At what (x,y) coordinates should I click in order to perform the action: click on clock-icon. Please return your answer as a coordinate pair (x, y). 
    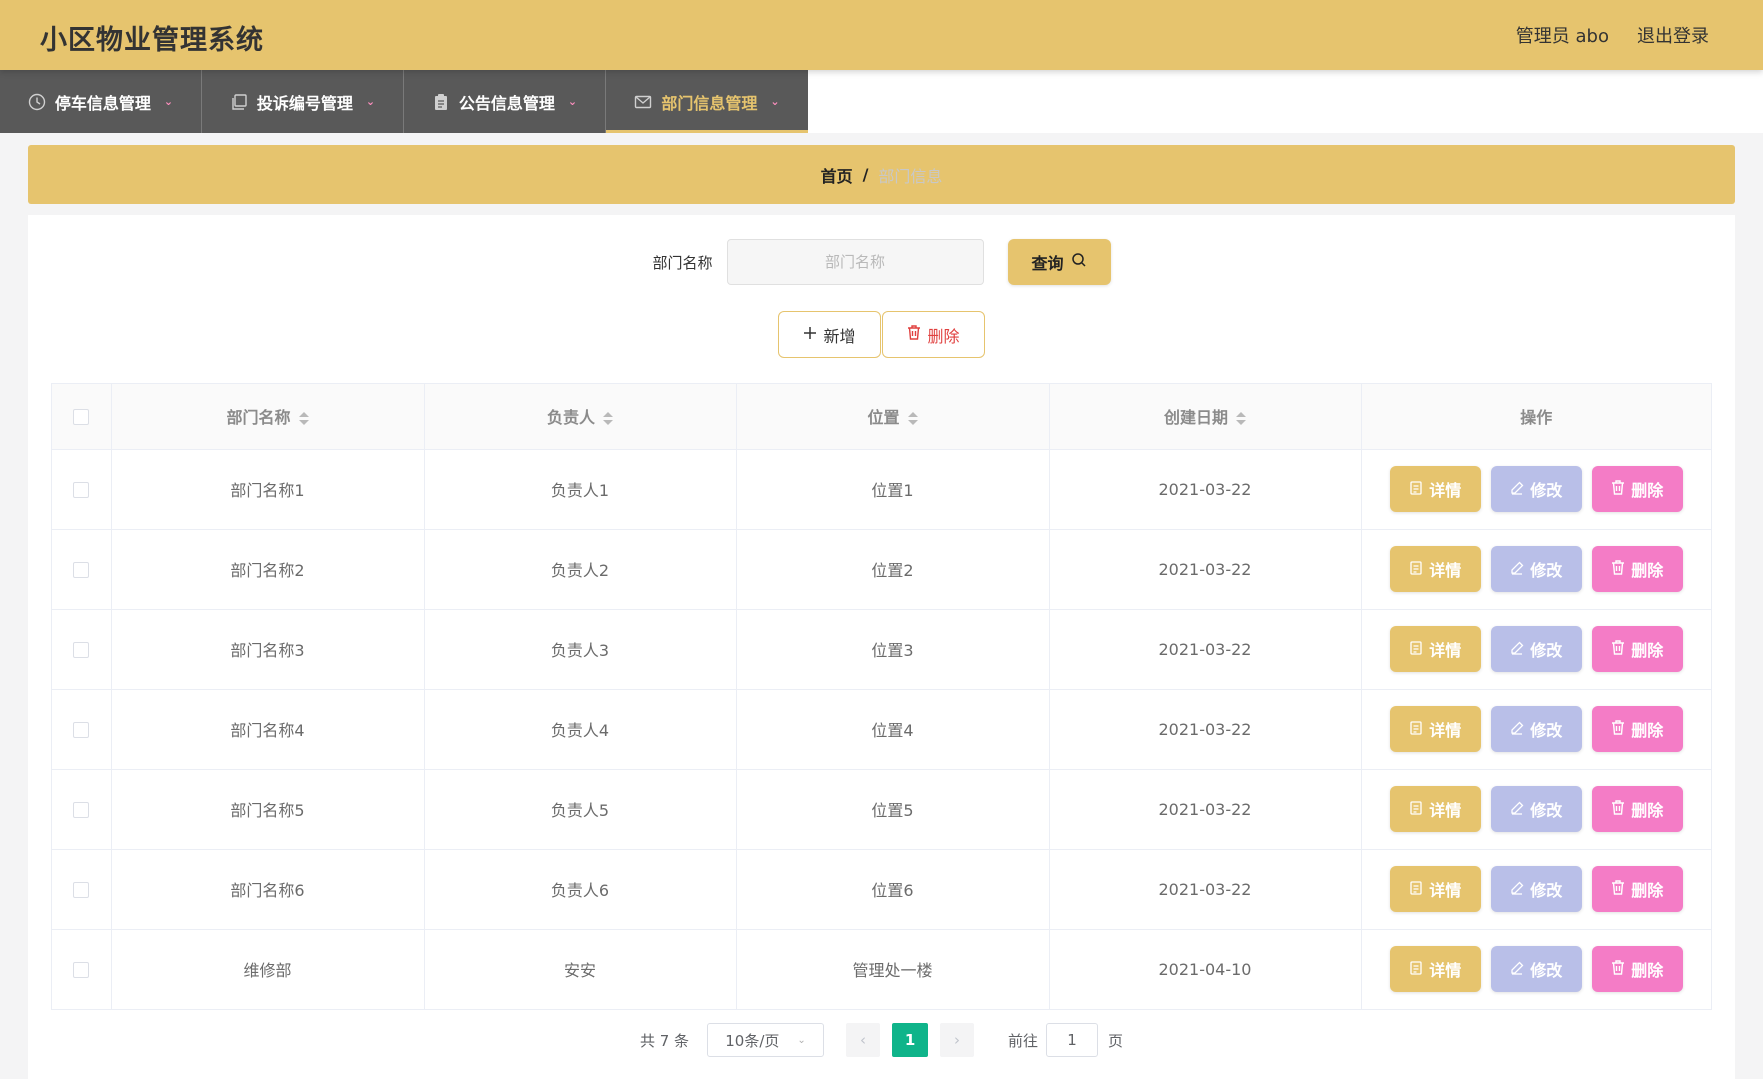
    Looking at the image, I should click on (37, 102).